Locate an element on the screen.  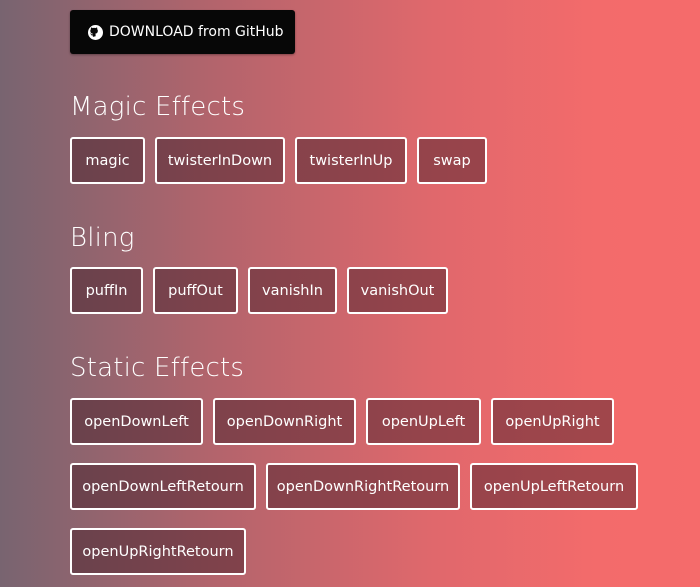
effect-button-puffout: puffOut is located at coordinates (195, 290).